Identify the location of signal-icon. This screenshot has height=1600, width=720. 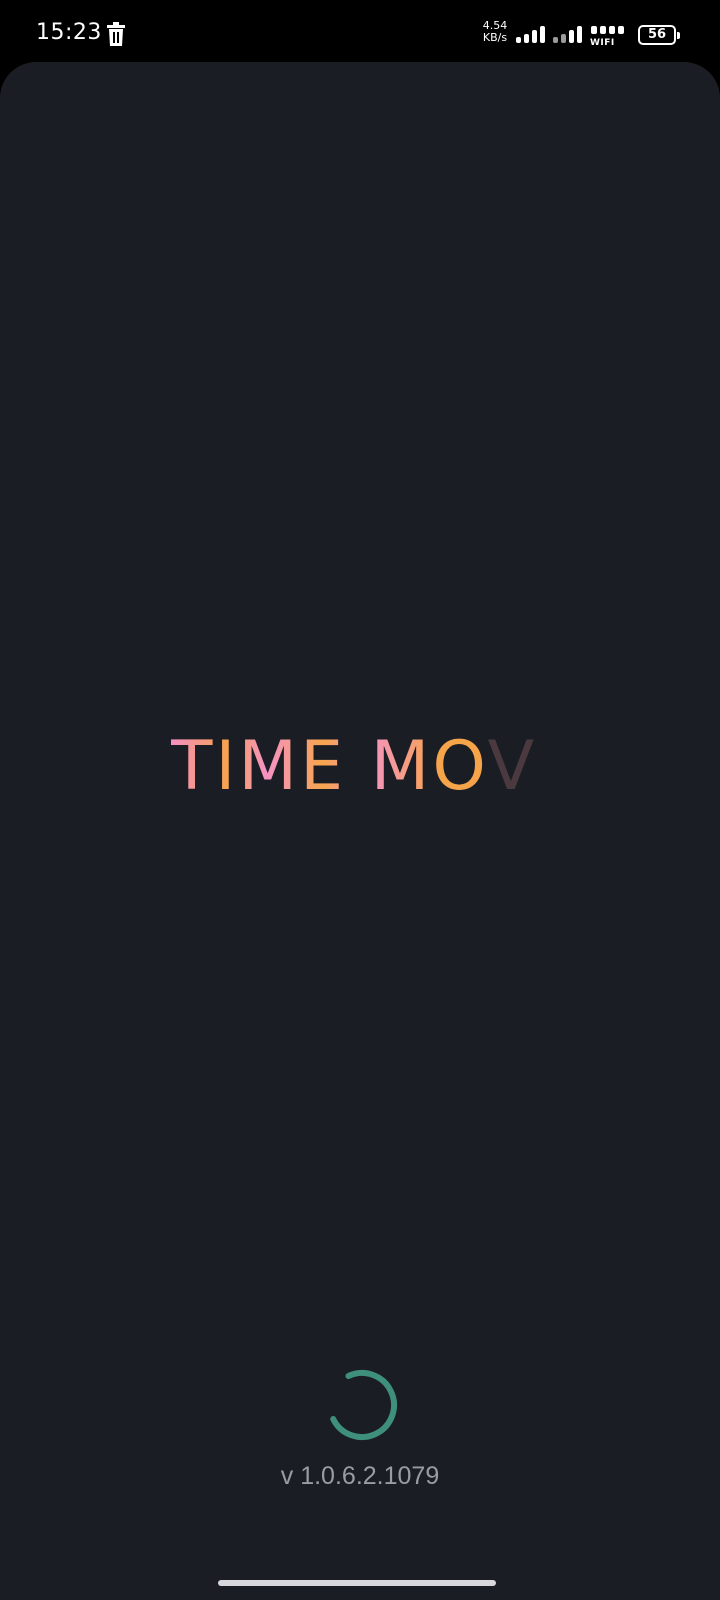
(530, 34).